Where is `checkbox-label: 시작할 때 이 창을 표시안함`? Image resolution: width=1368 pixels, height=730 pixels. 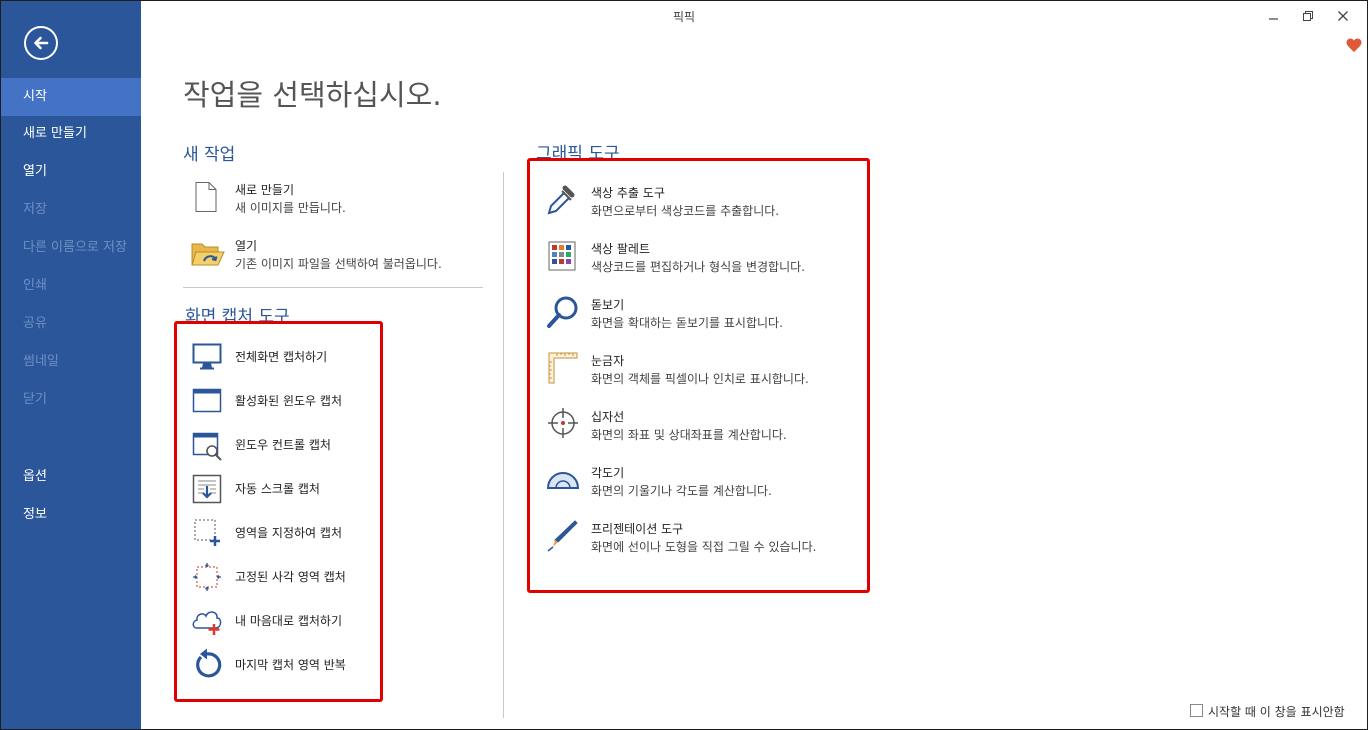
checkbox-label: 시작할 때 이 창을 표시안함 is located at coordinates (1276, 712).